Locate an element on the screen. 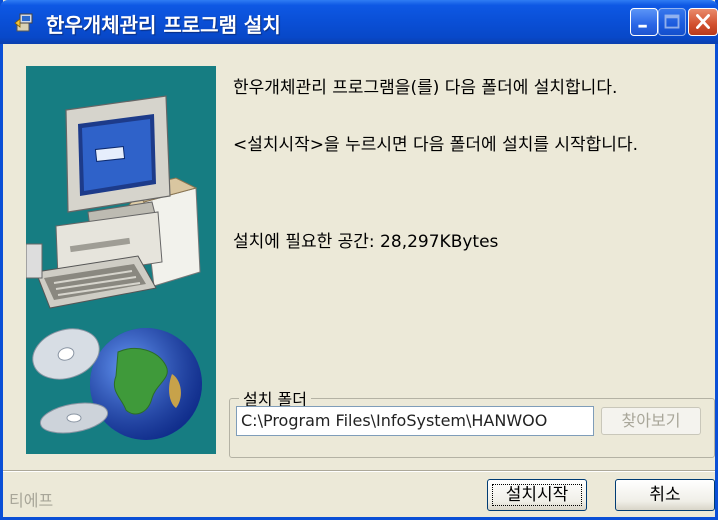 The height and width of the screenshot is (520, 718). close-button is located at coordinates (703, 22).